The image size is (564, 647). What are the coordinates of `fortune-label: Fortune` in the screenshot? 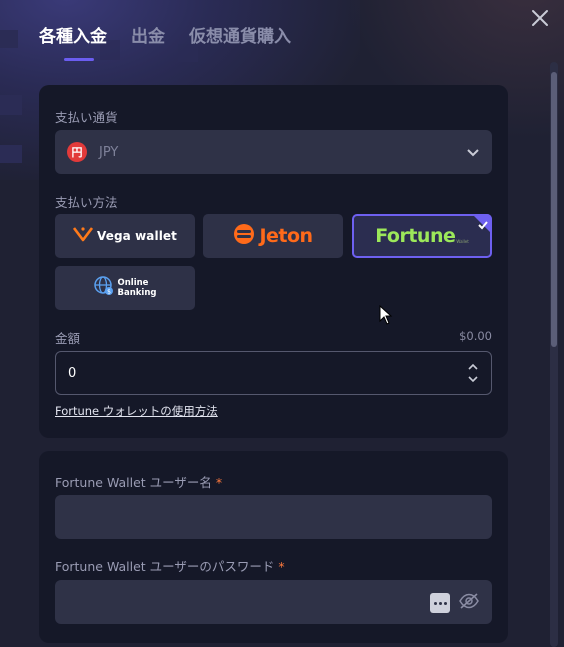 It's located at (415, 236).